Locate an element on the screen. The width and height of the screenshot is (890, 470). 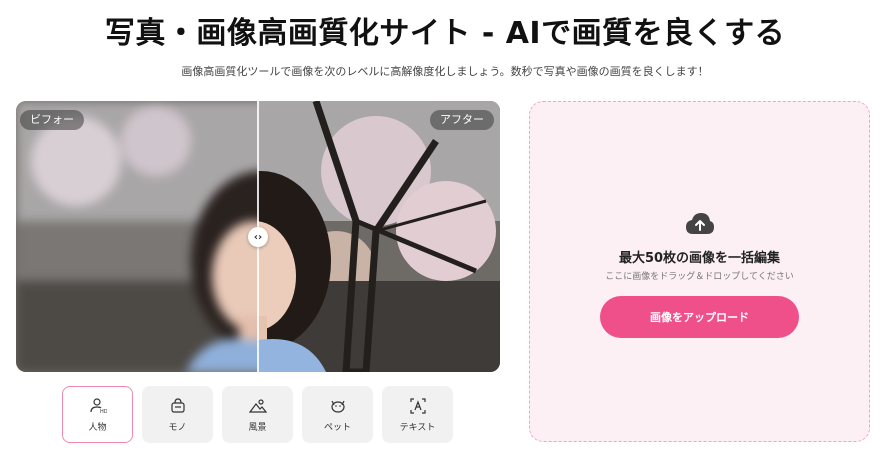
tab-person: HD 人物 is located at coordinates (97, 414).